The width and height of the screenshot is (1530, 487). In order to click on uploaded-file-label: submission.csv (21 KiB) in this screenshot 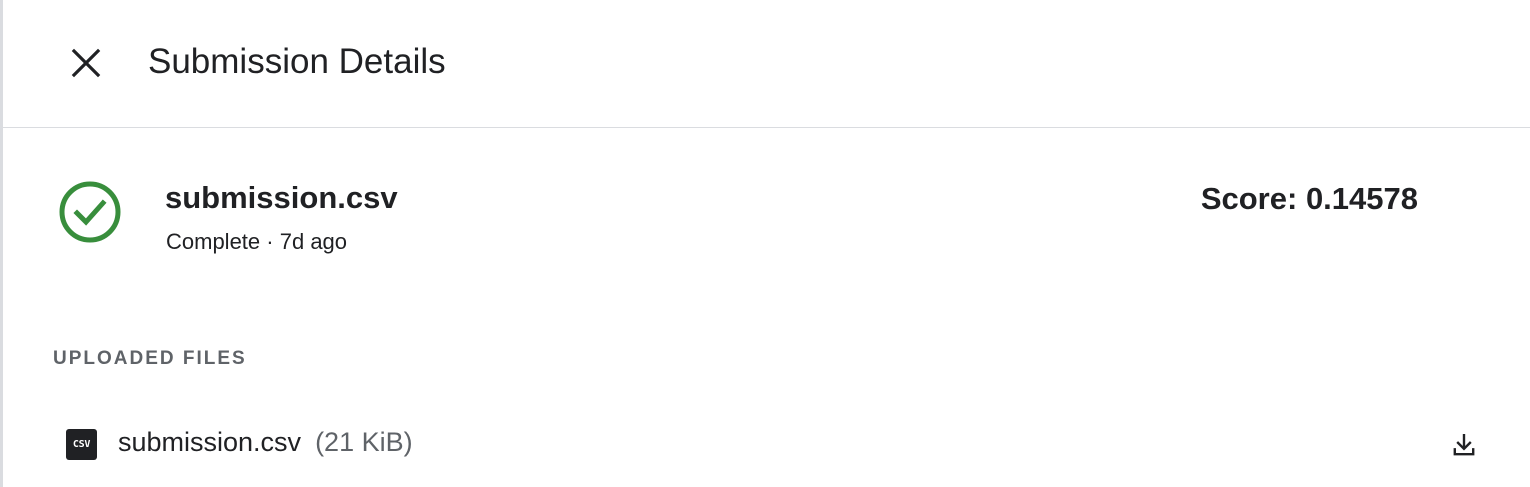, I will do `click(265, 442)`.